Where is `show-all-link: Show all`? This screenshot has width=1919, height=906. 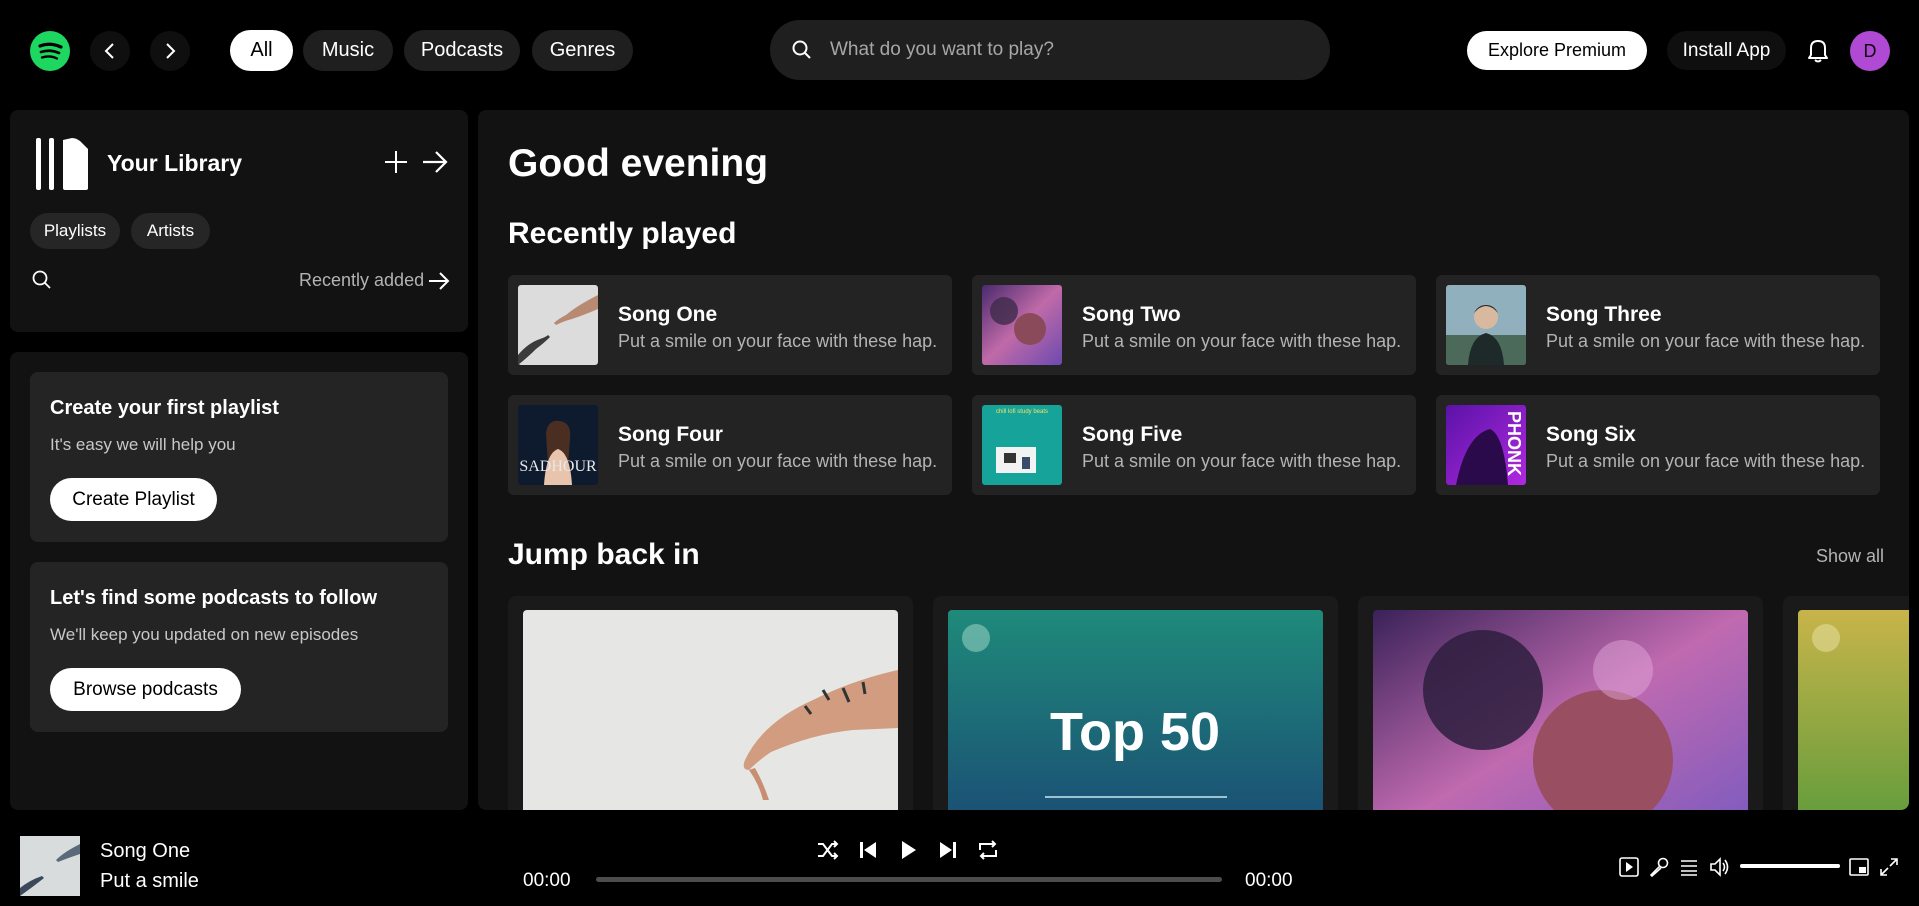
show-all-link: Show all is located at coordinates (1850, 556).